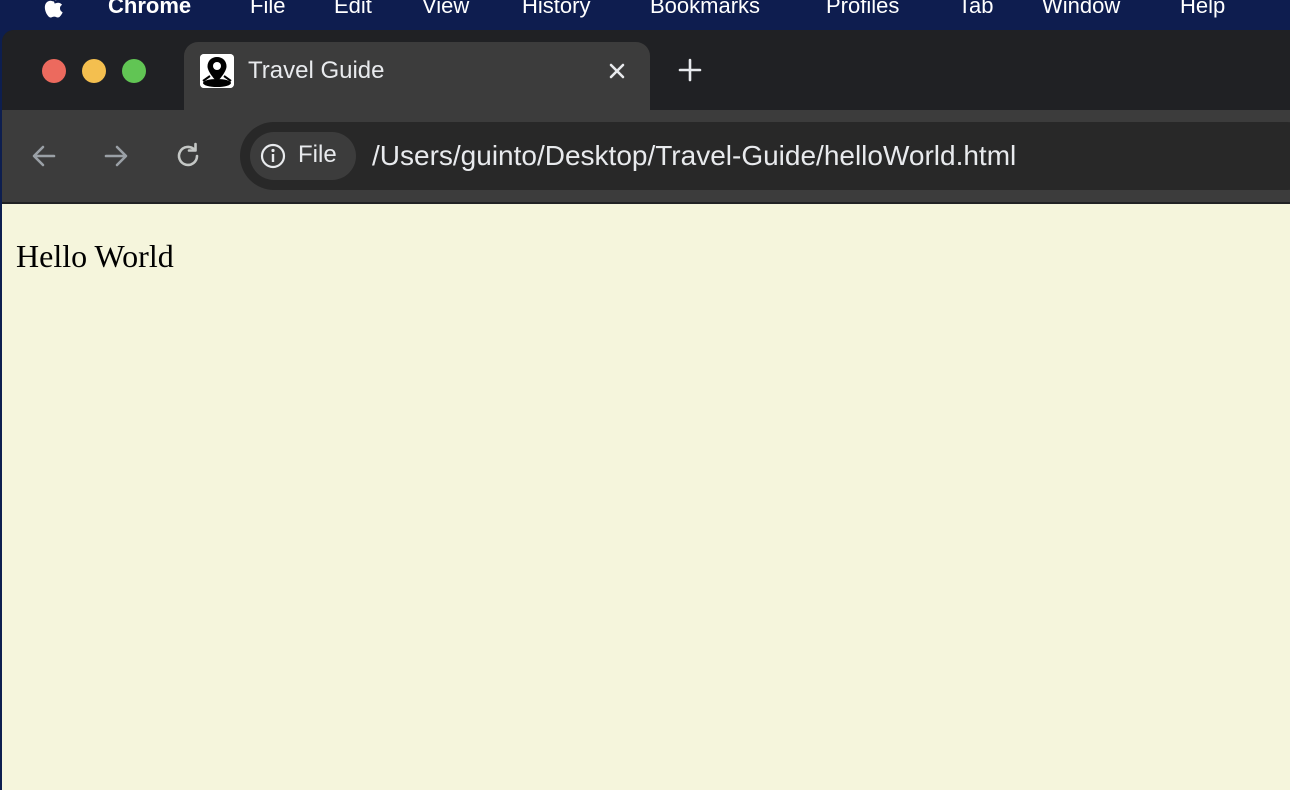 This screenshot has height=790, width=1290. What do you see at coordinates (445, 9) in the screenshot?
I see `menu-view: View` at bounding box center [445, 9].